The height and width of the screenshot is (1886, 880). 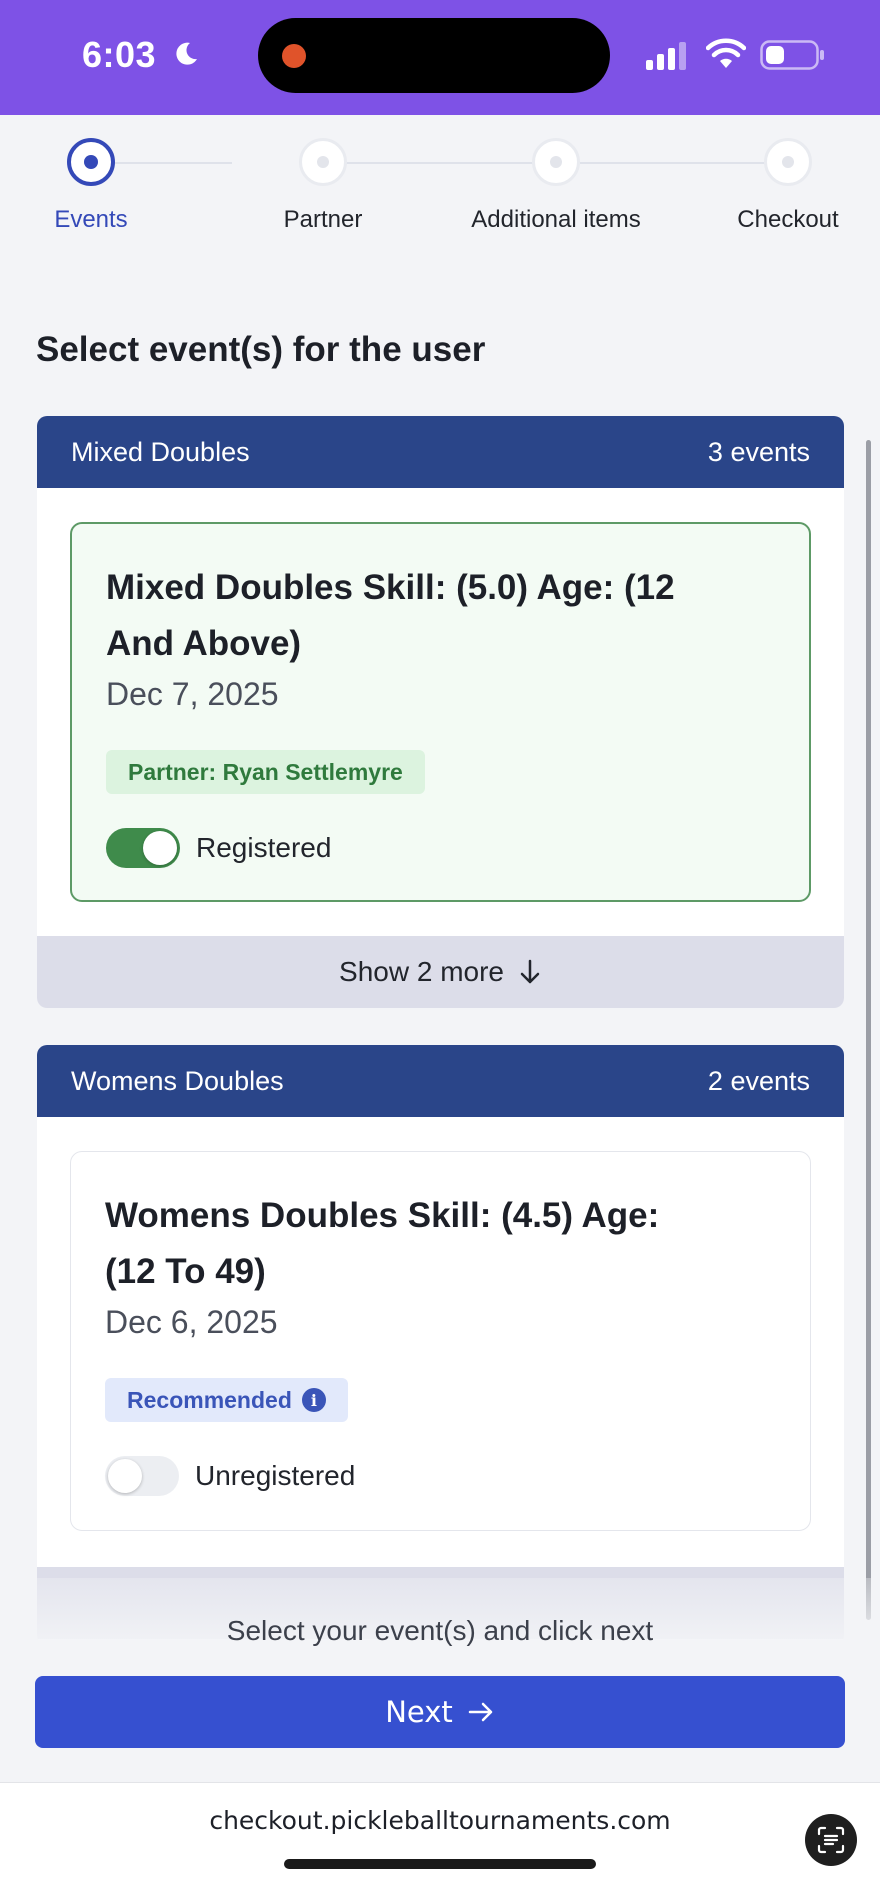 I want to click on show-more-button: Show 2 more, so click(x=440, y=972).